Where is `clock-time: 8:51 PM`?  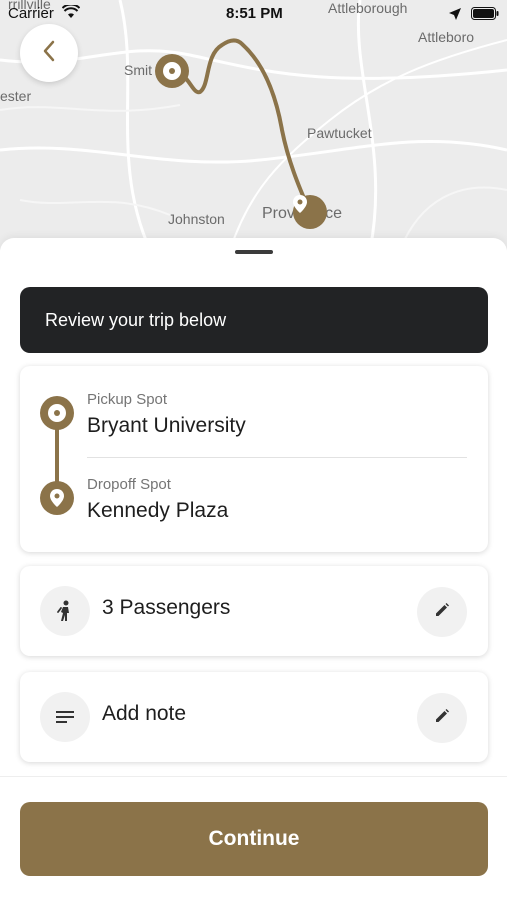
clock-time: 8:51 PM is located at coordinates (254, 13).